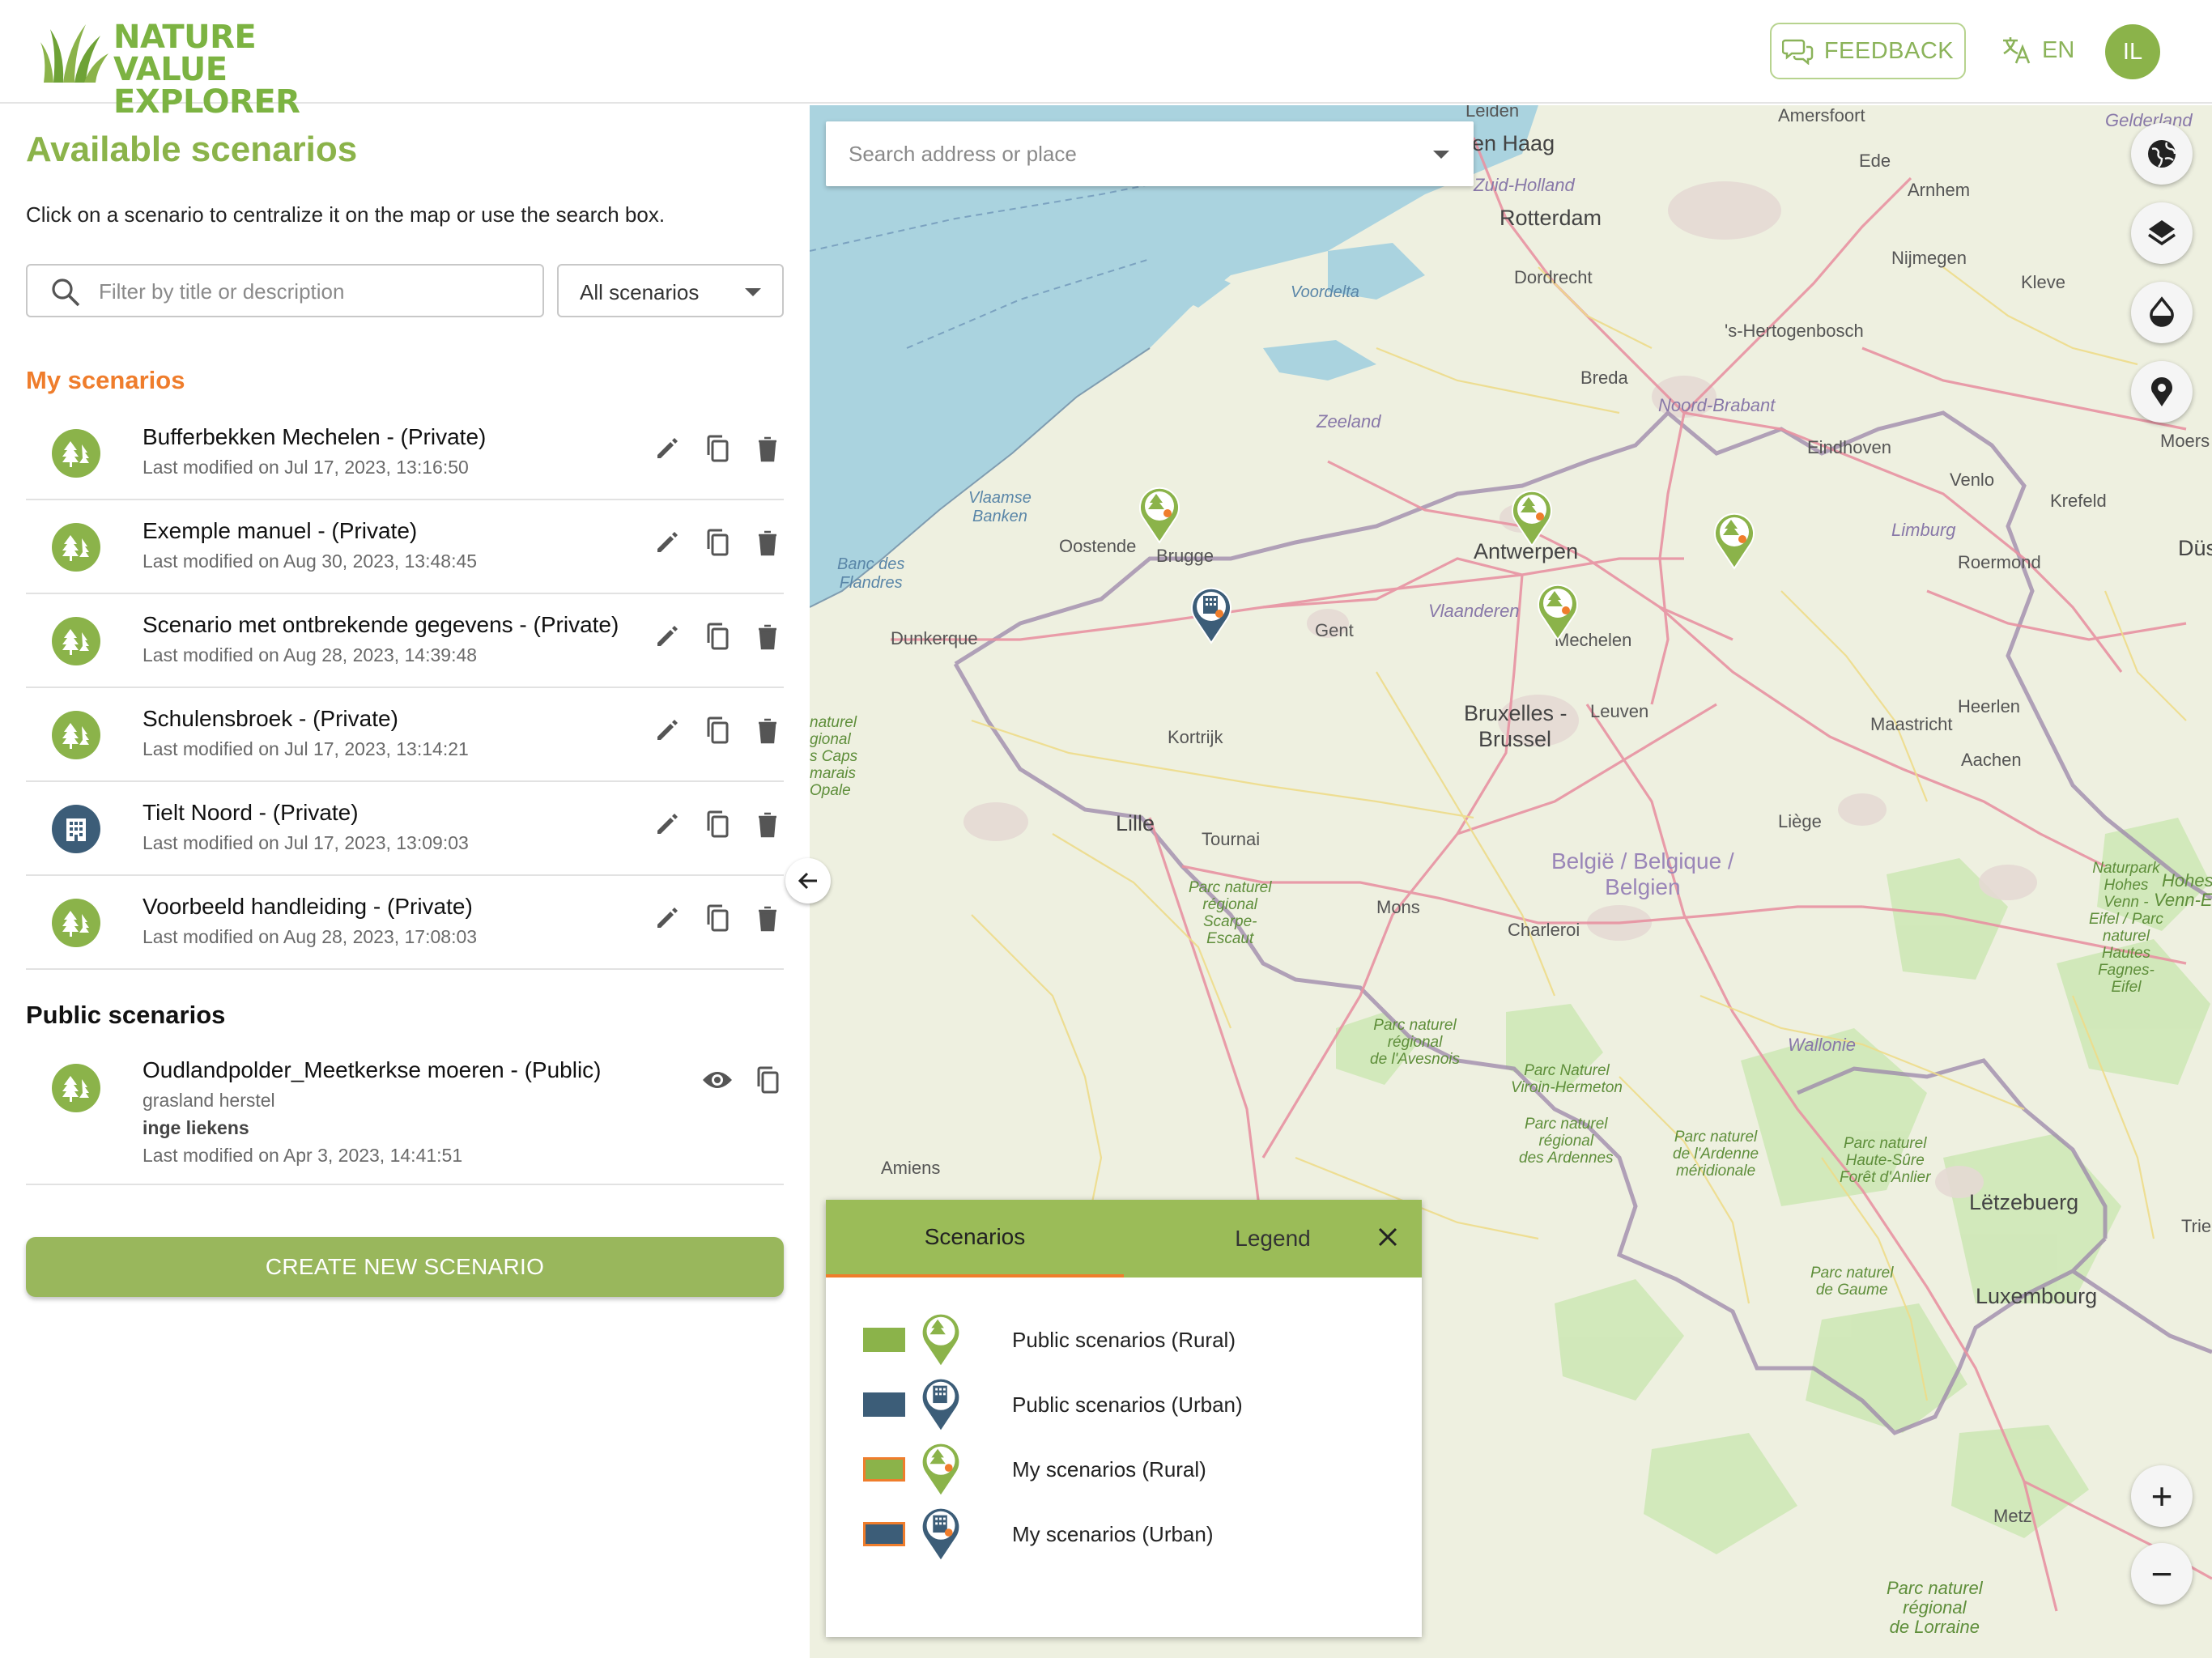 This screenshot has width=2212, height=1658. What do you see at coordinates (1912, 724) in the screenshot?
I see `map-label-maastricht: Maastricht` at bounding box center [1912, 724].